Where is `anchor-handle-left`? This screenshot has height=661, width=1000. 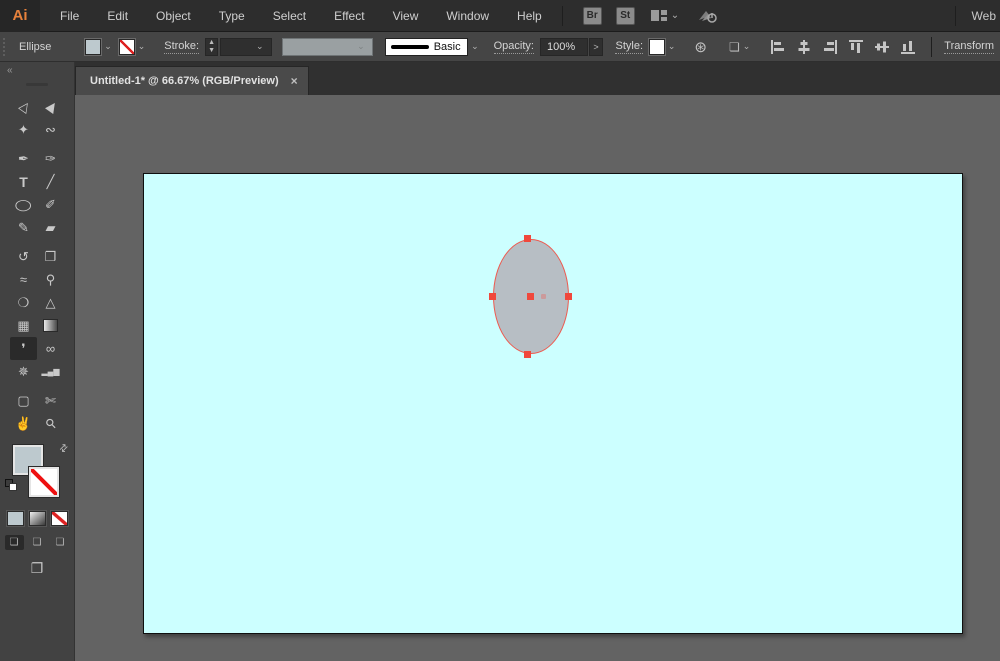 anchor-handle-left is located at coordinates (492, 296).